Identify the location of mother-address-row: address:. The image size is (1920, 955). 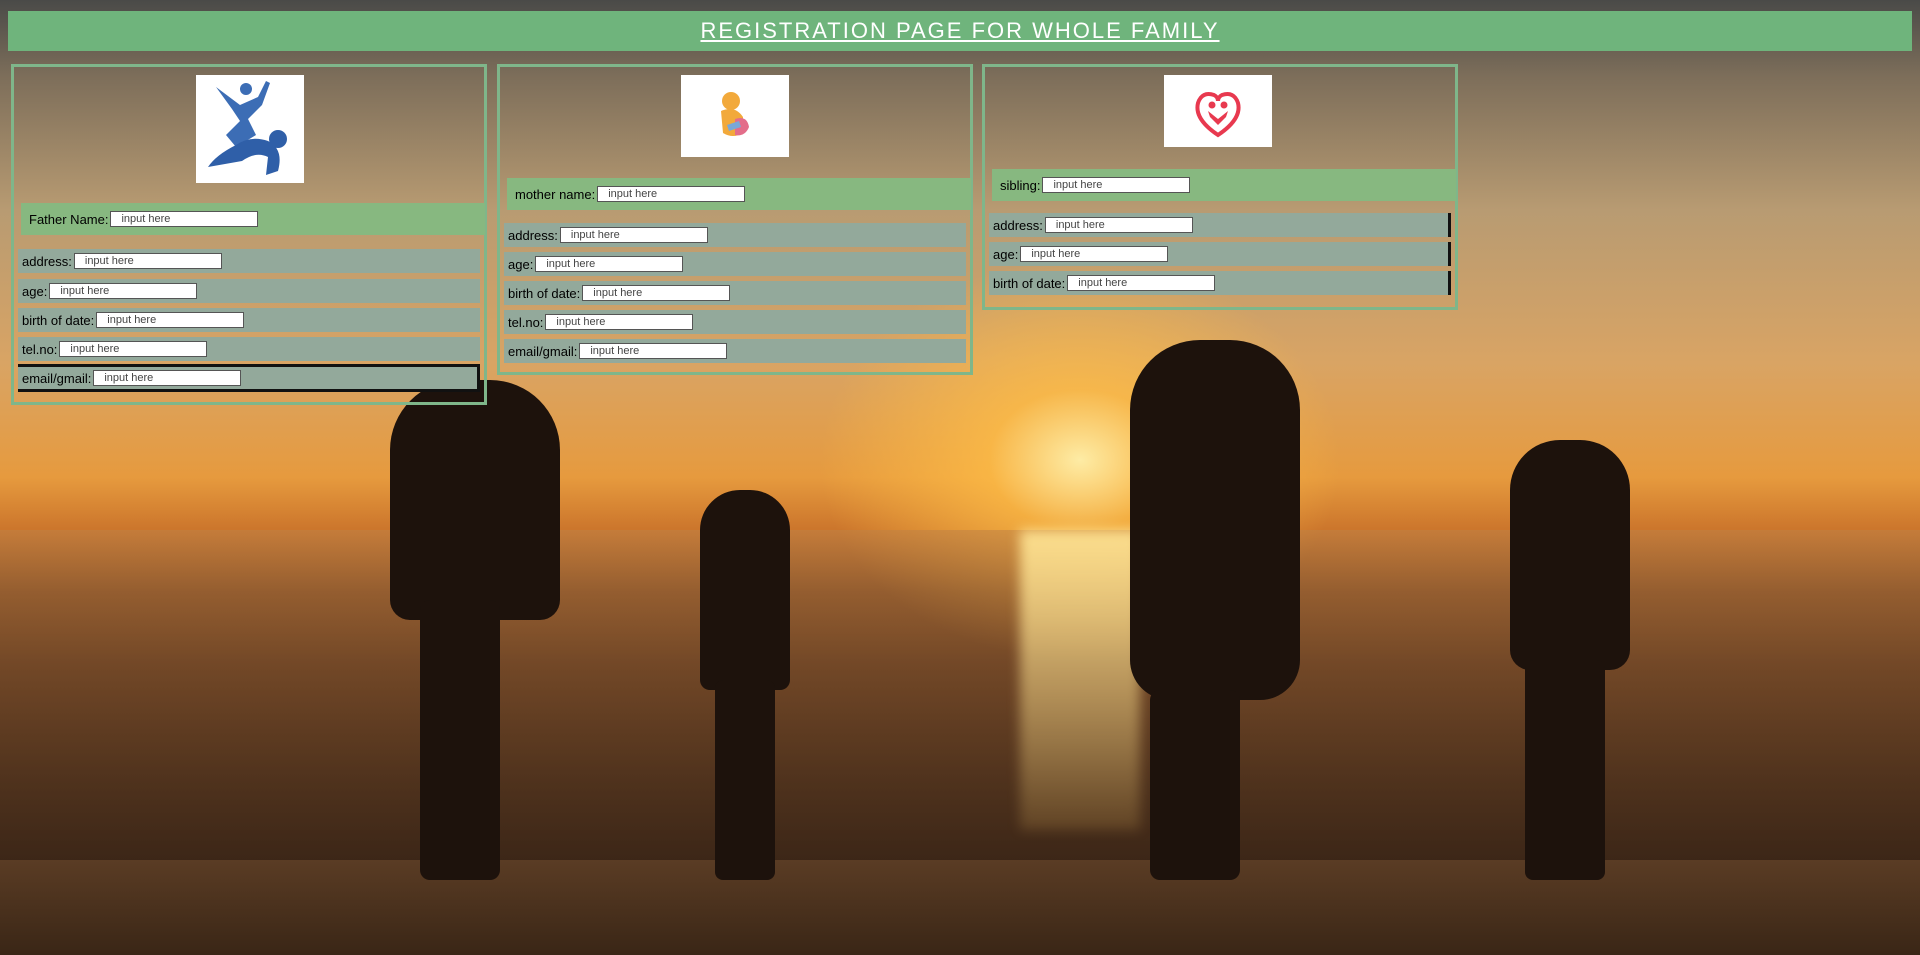
(735, 235).